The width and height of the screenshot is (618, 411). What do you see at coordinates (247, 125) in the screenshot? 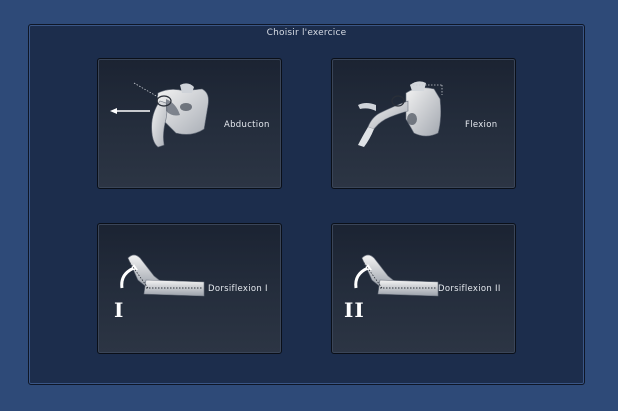
I see `exercise-label-abduction: Abduction` at bounding box center [247, 125].